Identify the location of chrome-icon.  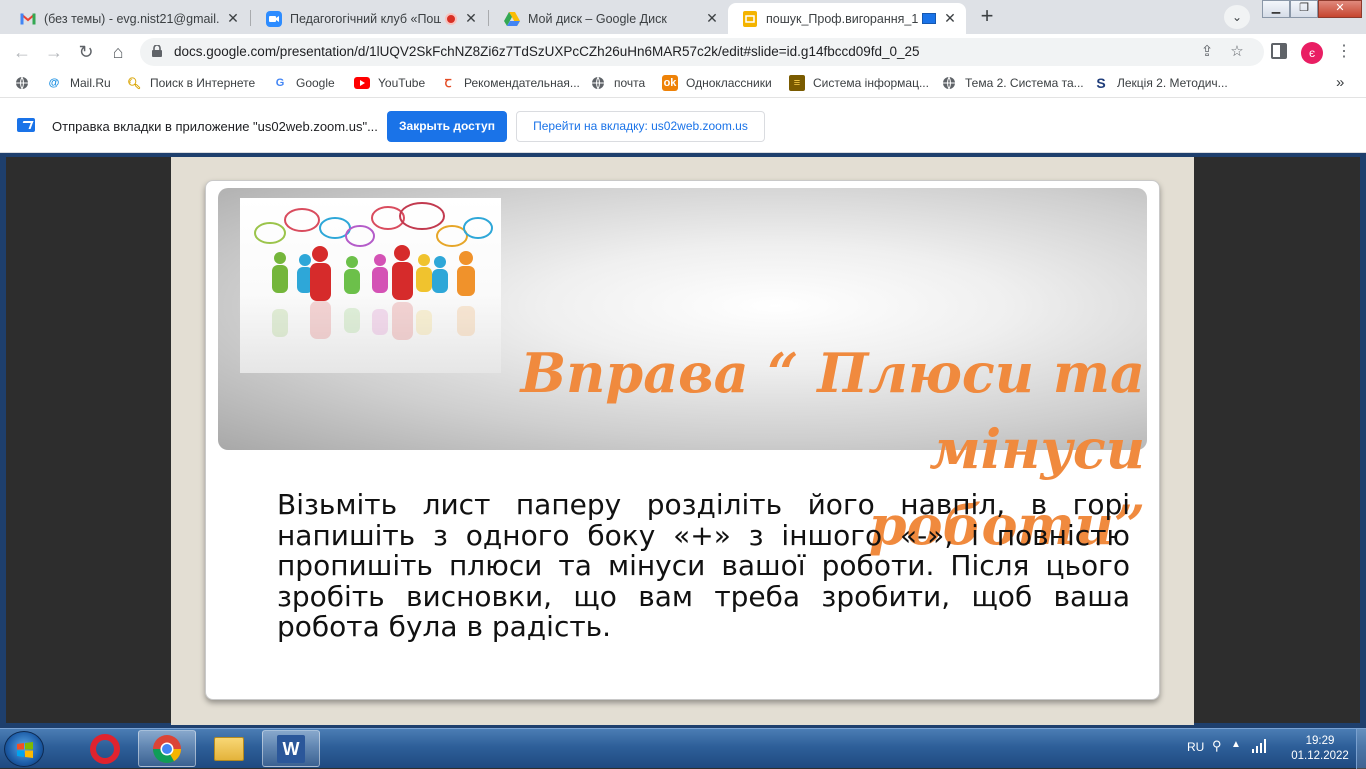
(167, 748).